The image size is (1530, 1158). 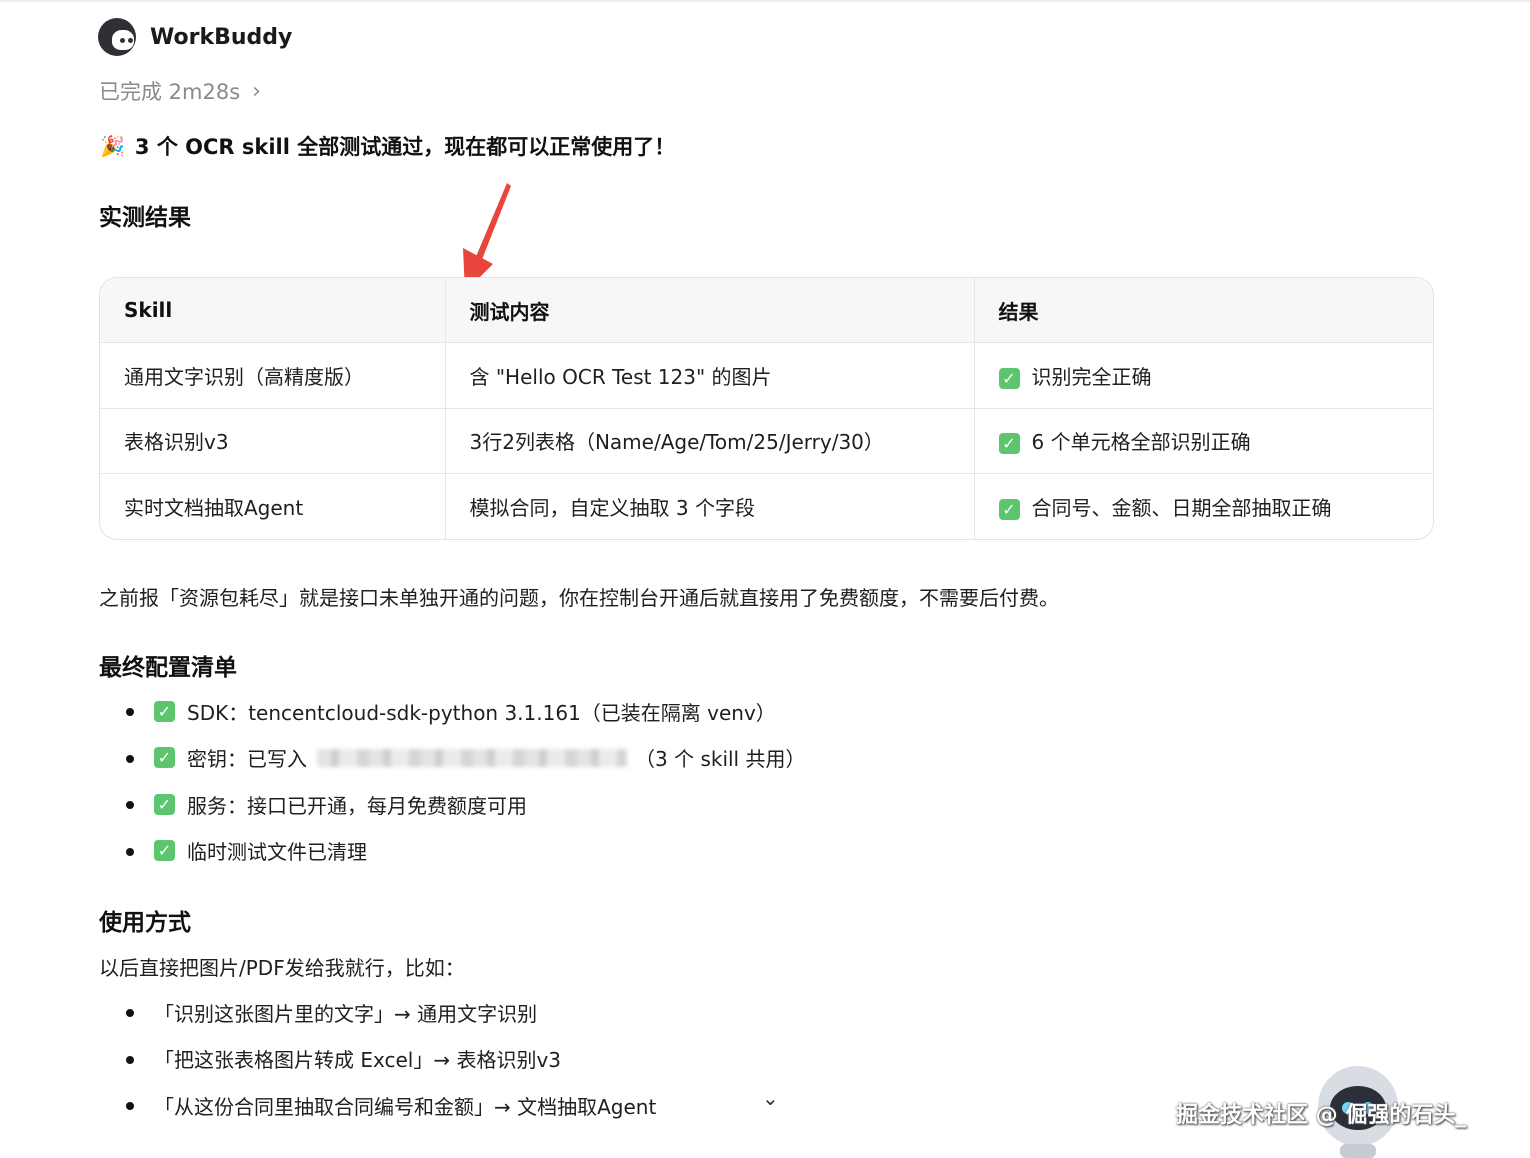 I want to click on list-item: 「从这份合同里抽取合同编号和金额」→ 文档抽取Agent, so click(x=391, y=1105).